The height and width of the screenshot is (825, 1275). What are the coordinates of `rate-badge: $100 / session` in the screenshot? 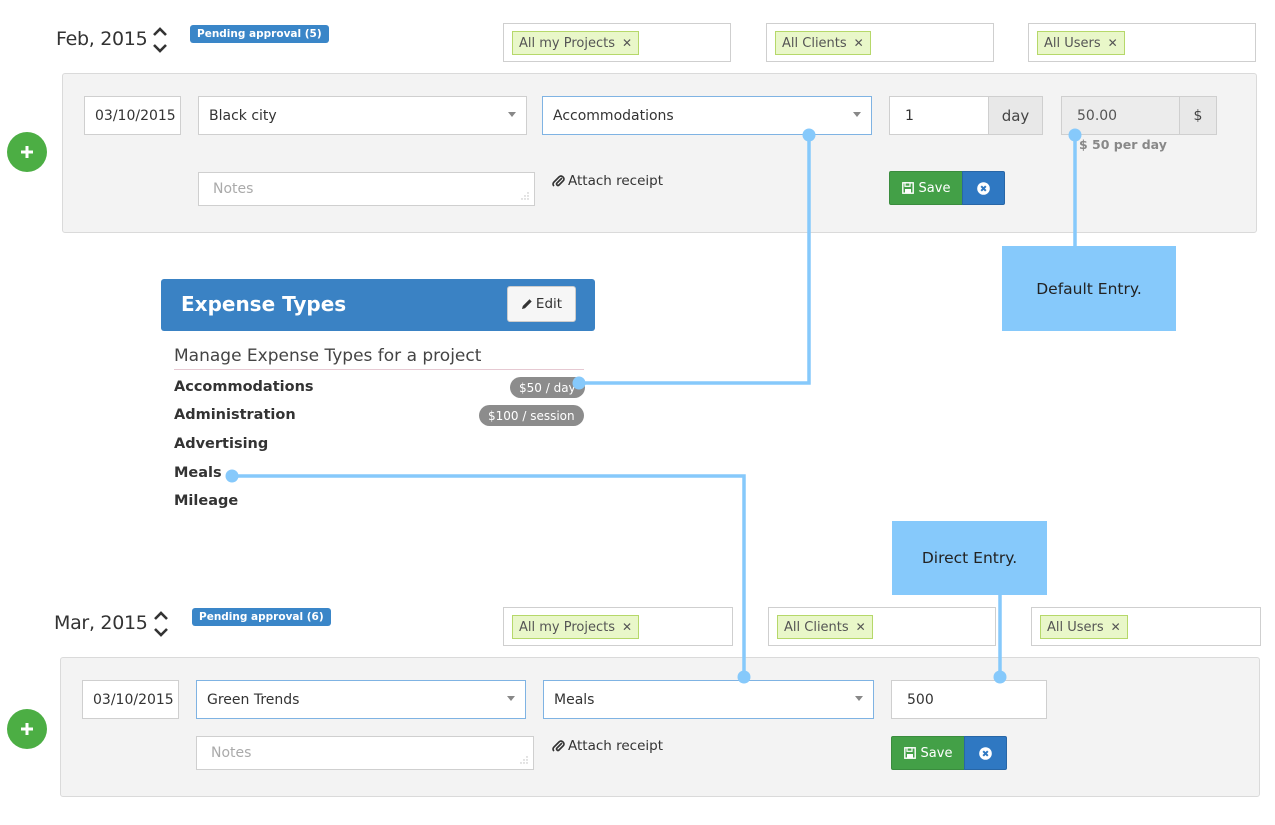 It's located at (531, 415).